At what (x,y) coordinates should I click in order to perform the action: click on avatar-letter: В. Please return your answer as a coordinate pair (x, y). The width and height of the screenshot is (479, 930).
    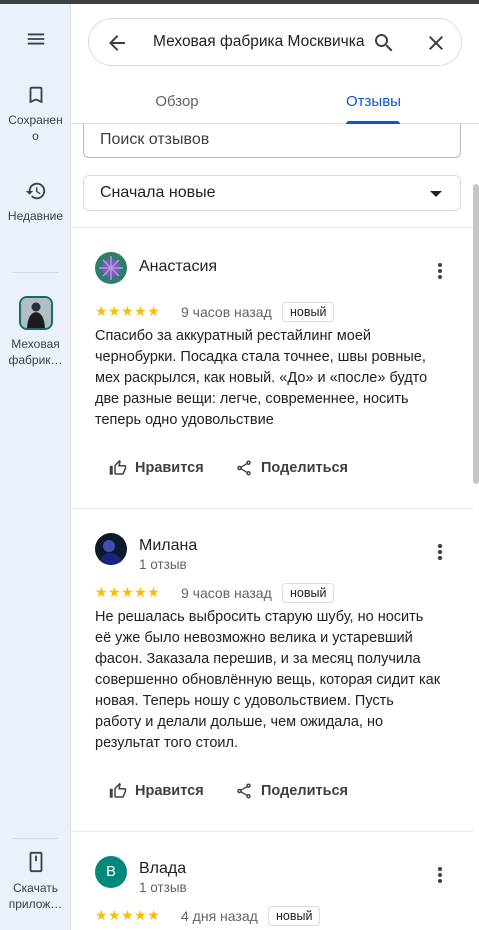
    Looking at the image, I should click on (110, 871).